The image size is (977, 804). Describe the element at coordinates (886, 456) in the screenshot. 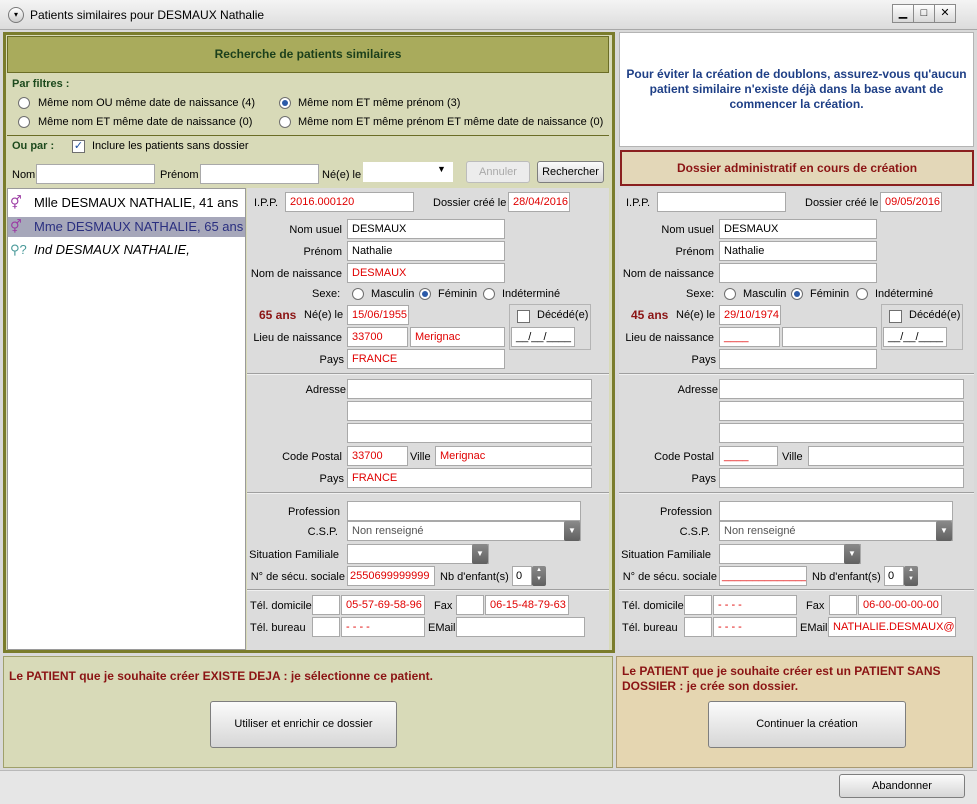

I see `new-ville-field` at that location.